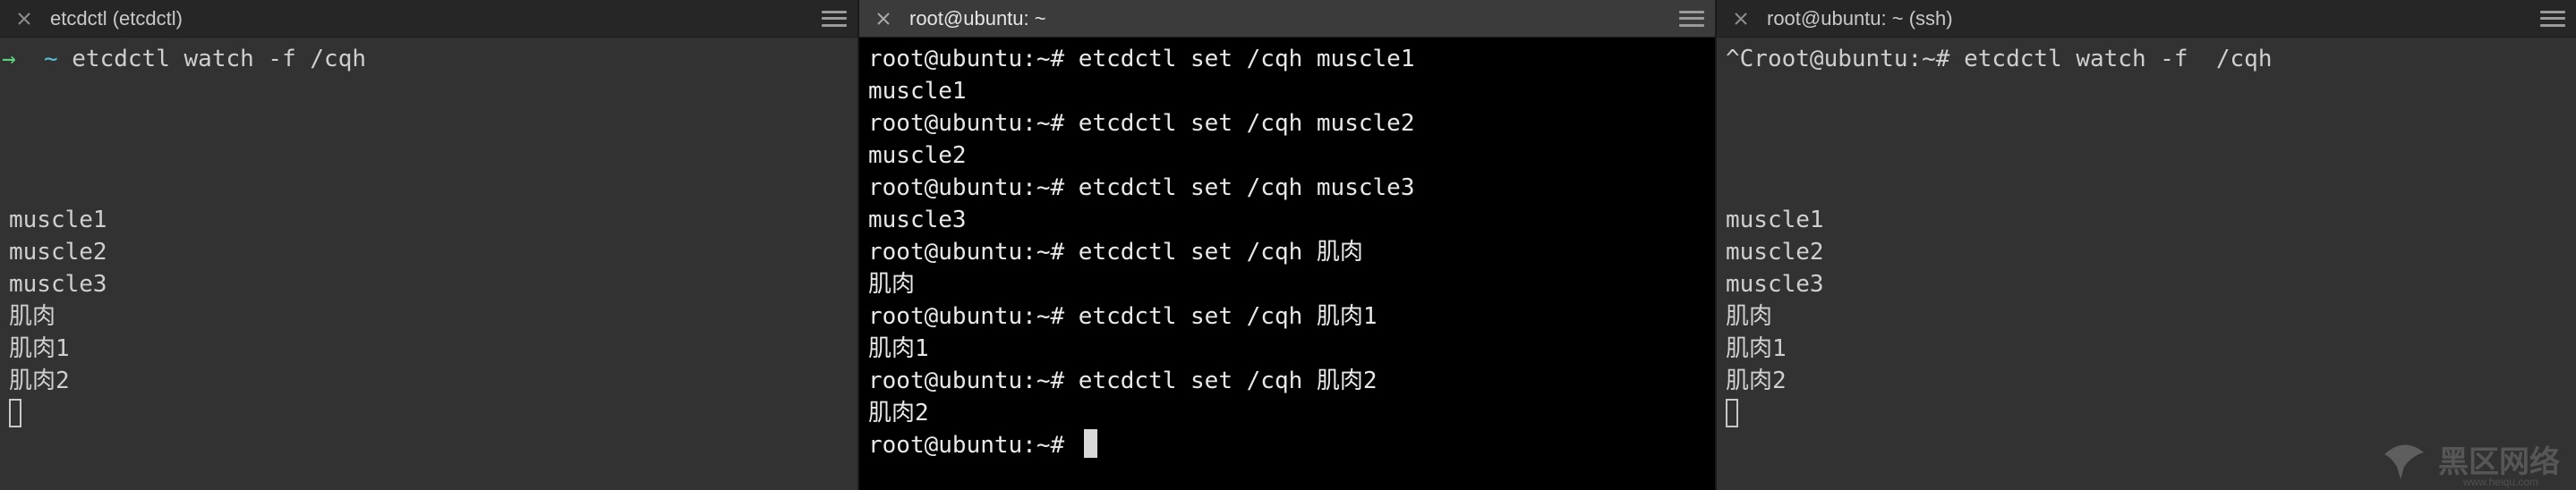 Image resolution: width=2576 pixels, height=490 pixels. What do you see at coordinates (50, 59) in the screenshot?
I see `prompt-tilde: ~` at bounding box center [50, 59].